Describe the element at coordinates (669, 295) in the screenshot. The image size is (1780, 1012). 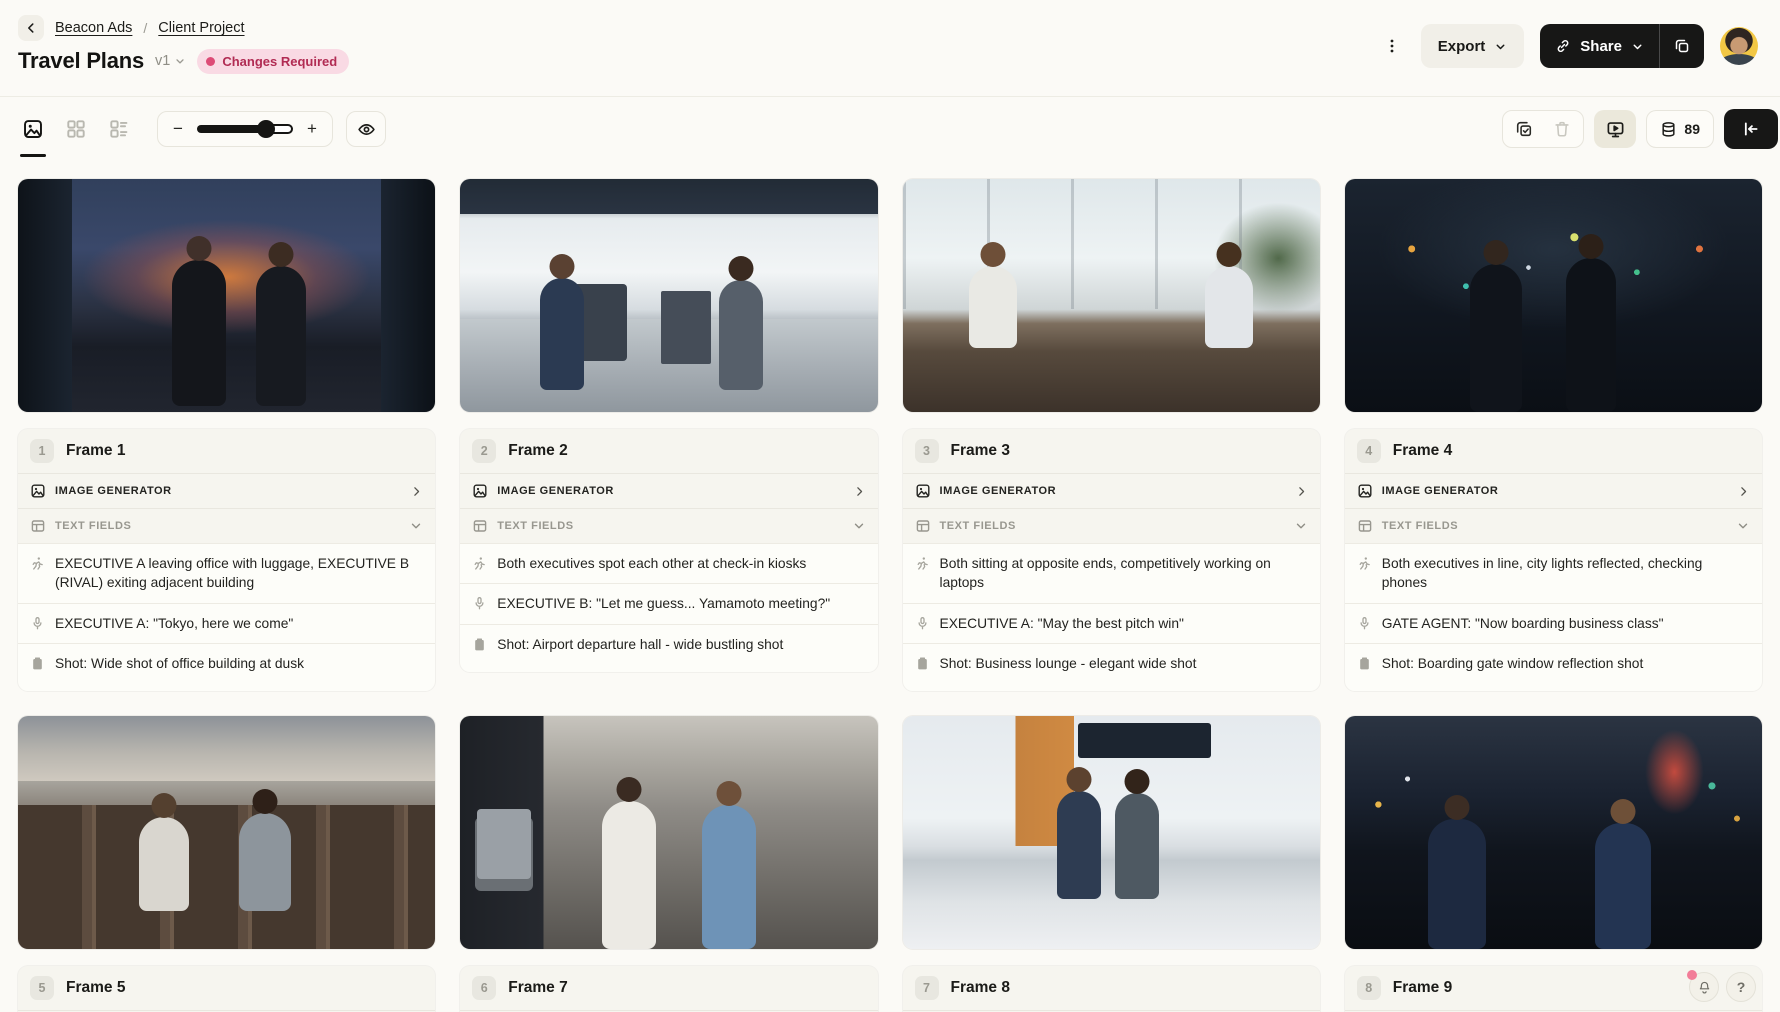
I see `frame-2-image` at that location.